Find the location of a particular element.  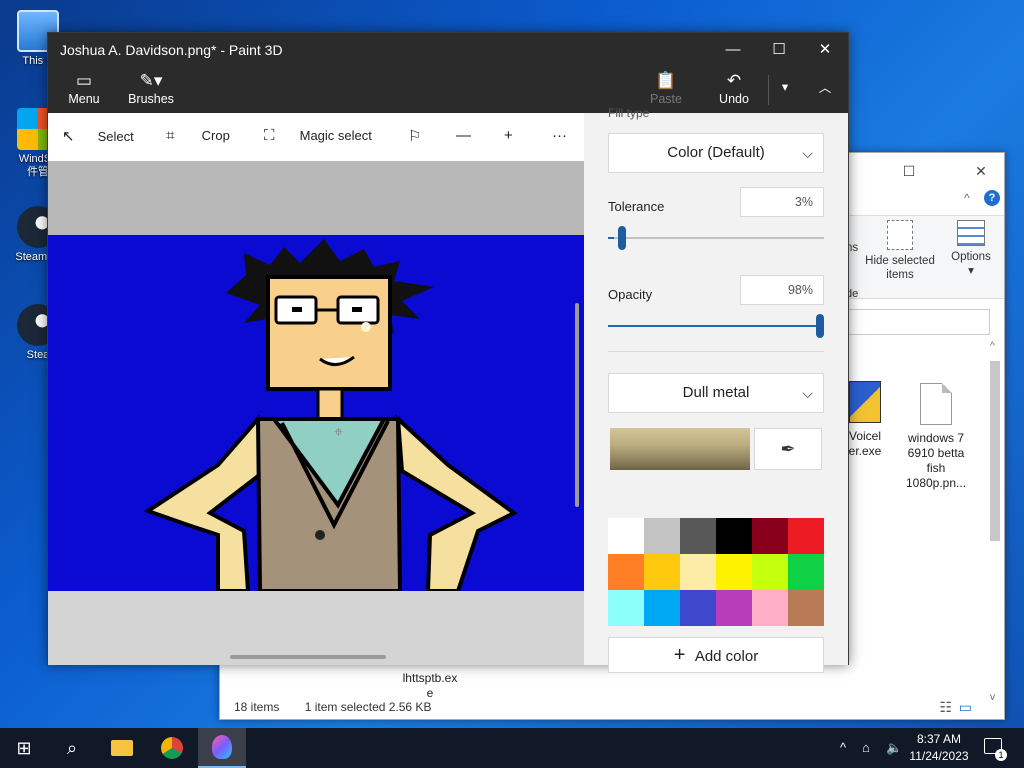

taskbar-paint3d is located at coordinates (222, 748).